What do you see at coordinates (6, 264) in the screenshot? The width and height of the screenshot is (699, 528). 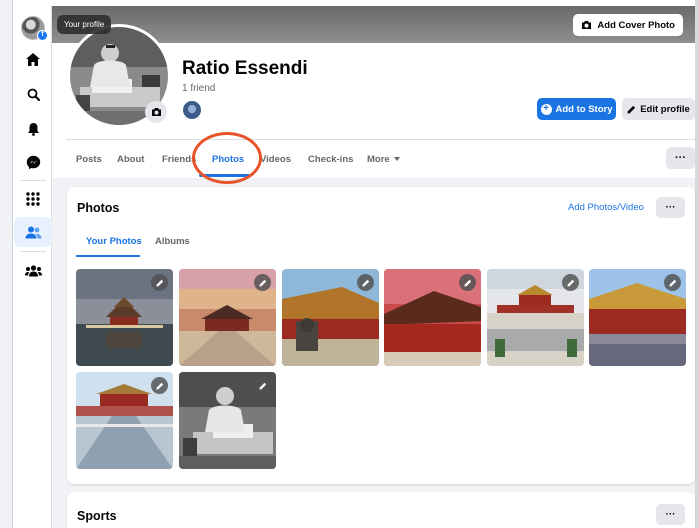 I see `window-left-border` at bounding box center [6, 264].